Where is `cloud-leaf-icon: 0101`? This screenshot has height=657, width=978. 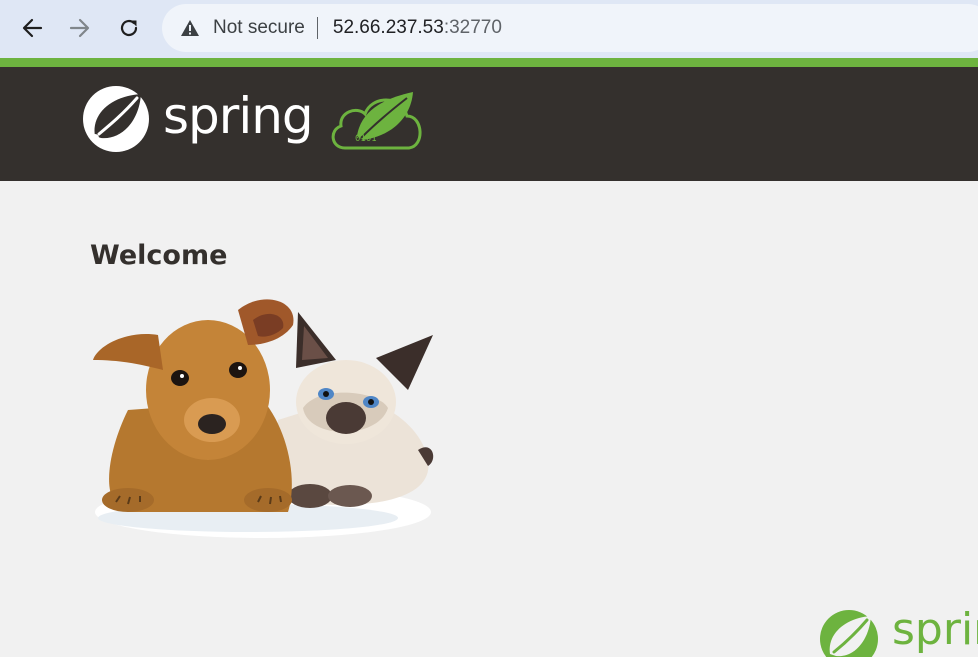 cloud-leaf-icon: 0101 is located at coordinates (376, 121).